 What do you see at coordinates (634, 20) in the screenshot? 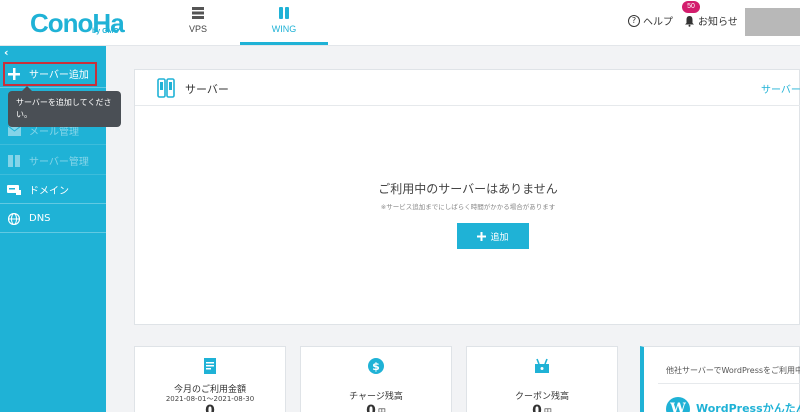
I see `question-circle-icon: ?` at bounding box center [634, 20].